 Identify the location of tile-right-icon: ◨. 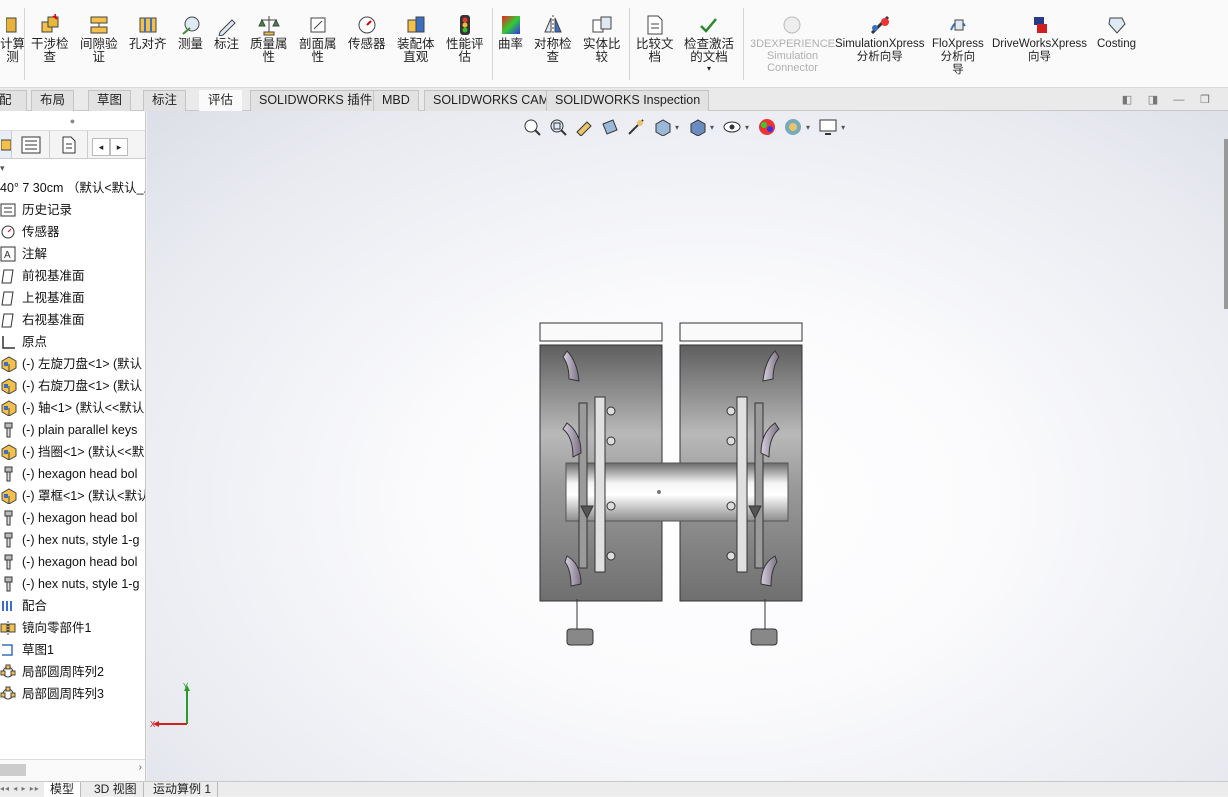
(1153, 100).